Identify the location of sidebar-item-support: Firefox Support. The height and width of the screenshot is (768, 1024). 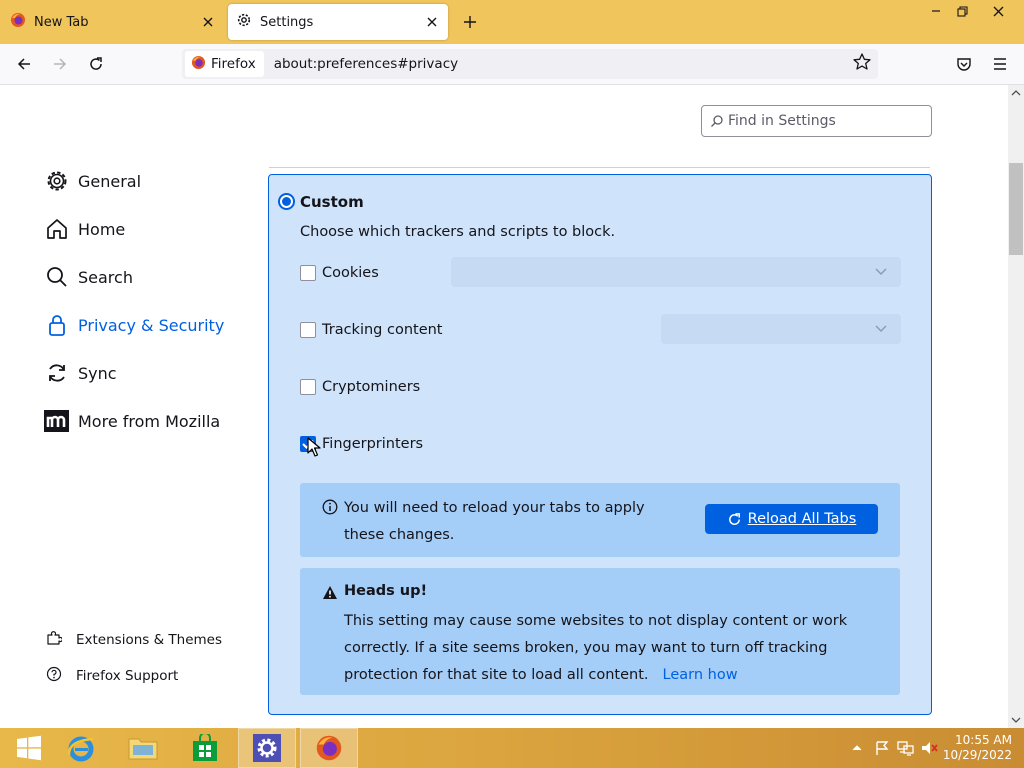
(112, 676).